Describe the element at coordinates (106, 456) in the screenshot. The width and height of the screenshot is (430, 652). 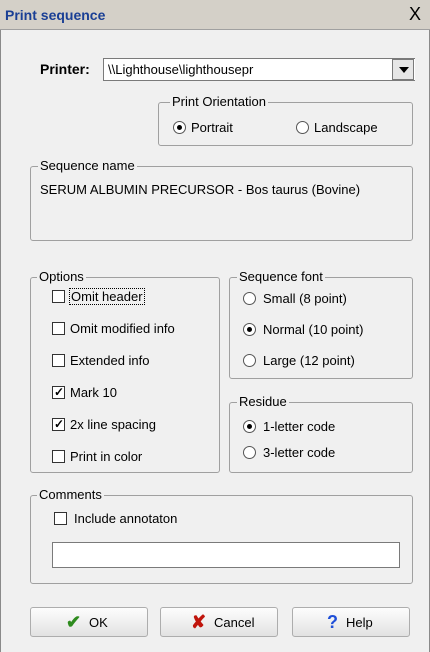
I see `print-in-color-label: Print in color` at that location.